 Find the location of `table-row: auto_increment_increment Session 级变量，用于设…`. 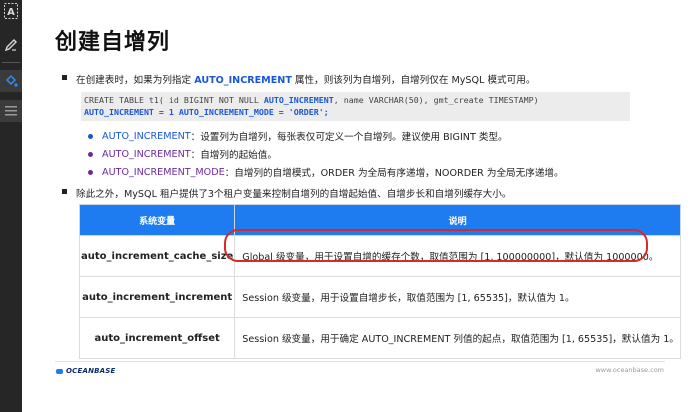

table-row: auto_increment_increment Session 级变量，用于设… is located at coordinates (379, 297).